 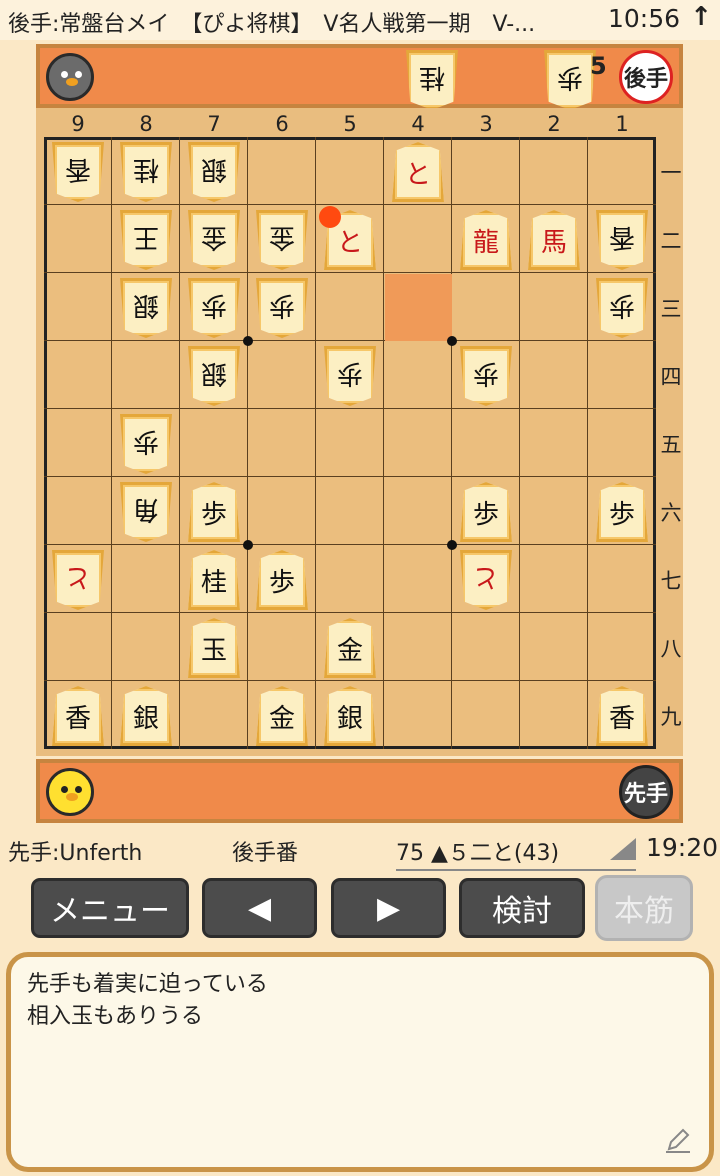 I want to click on pencil-icon, so click(x=678, y=1140).